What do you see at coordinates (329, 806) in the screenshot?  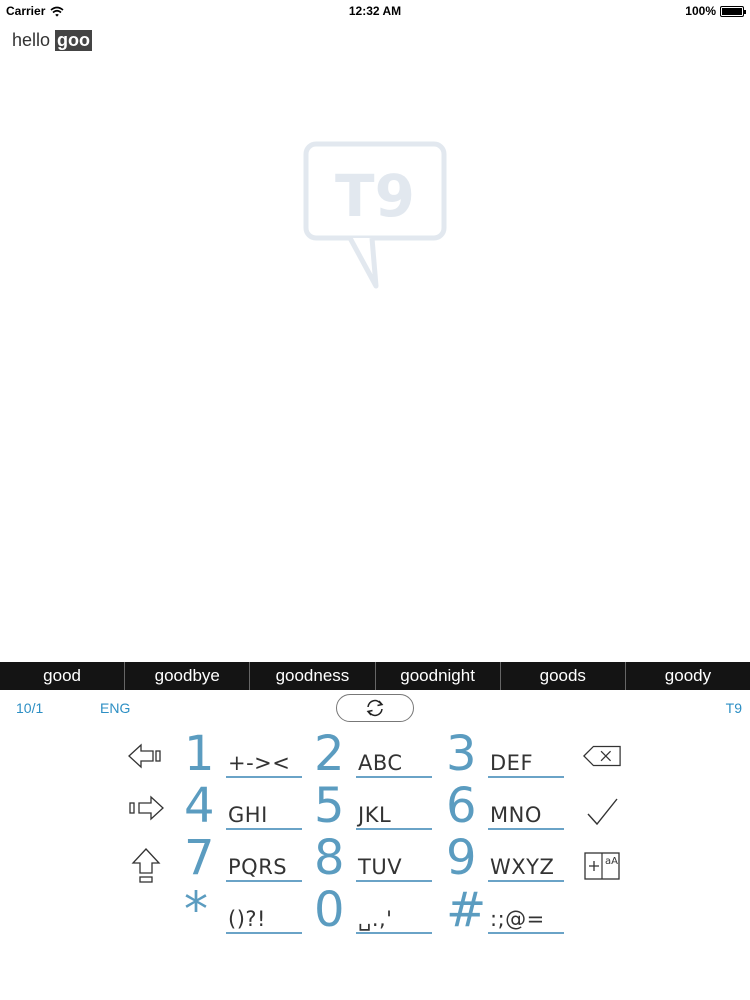 I see `key-digit: 5` at bounding box center [329, 806].